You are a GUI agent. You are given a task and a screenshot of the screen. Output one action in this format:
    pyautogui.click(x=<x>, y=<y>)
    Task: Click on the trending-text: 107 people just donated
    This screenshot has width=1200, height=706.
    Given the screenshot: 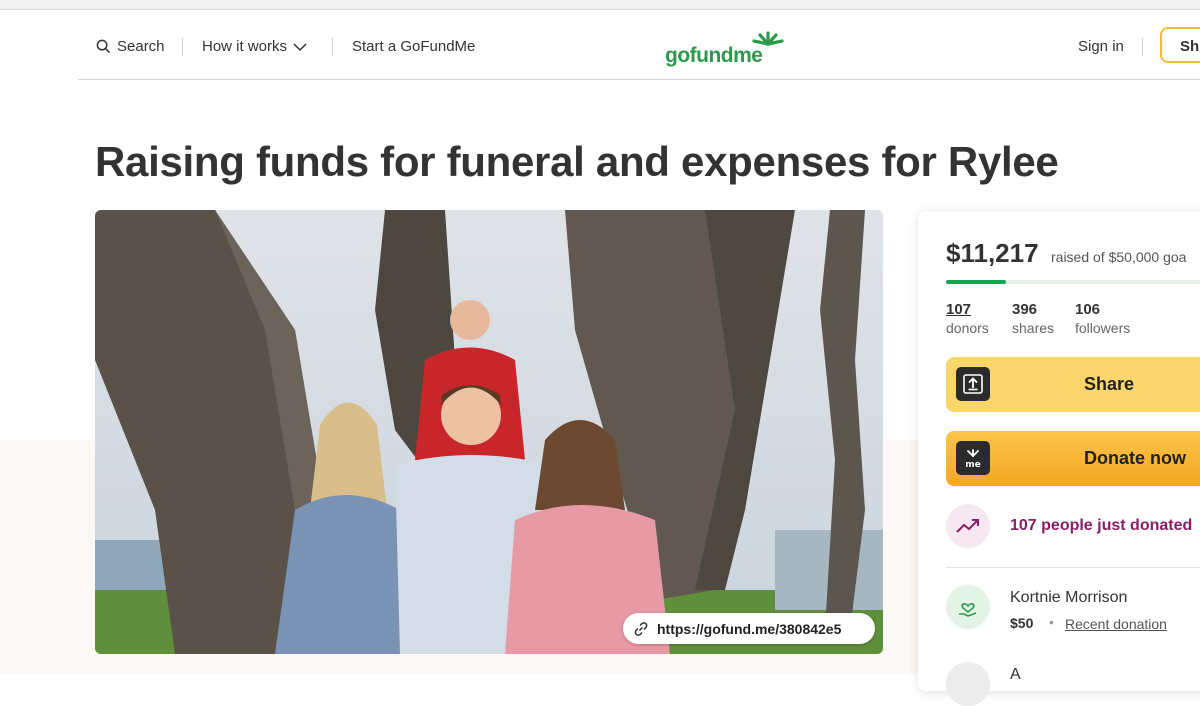 What is the action you would take?
    pyautogui.click(x=1101, y=525)
    